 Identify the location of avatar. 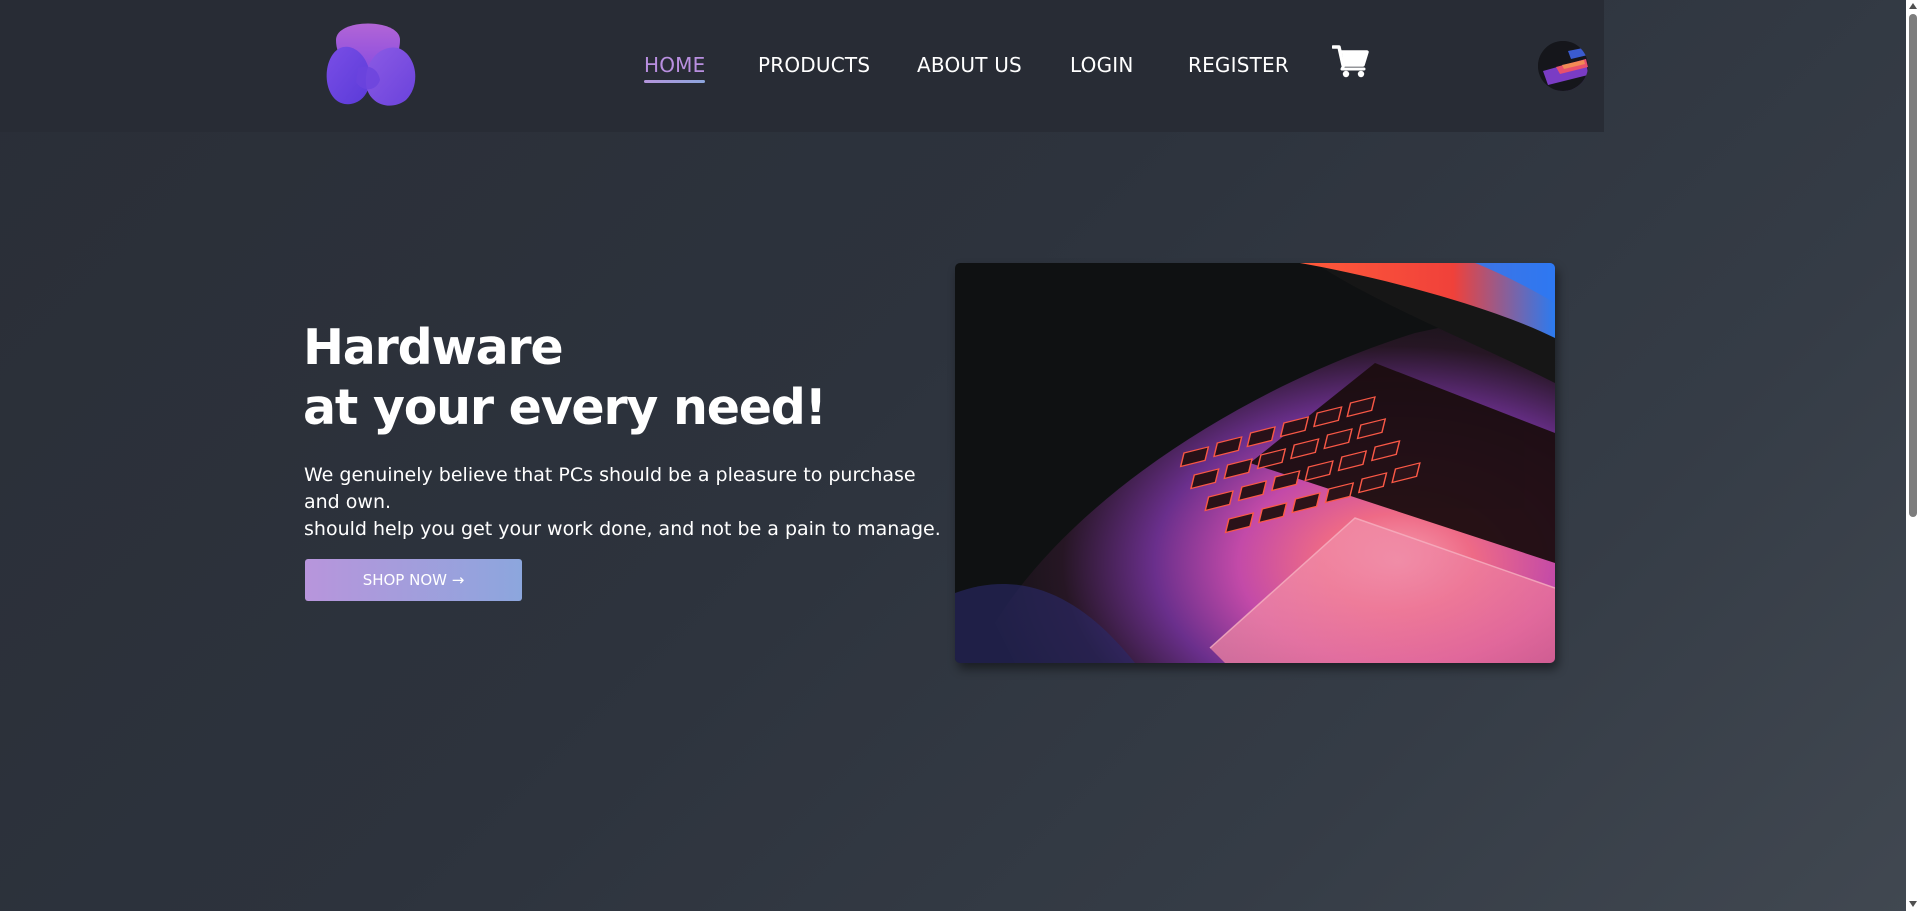
(1563, 66).